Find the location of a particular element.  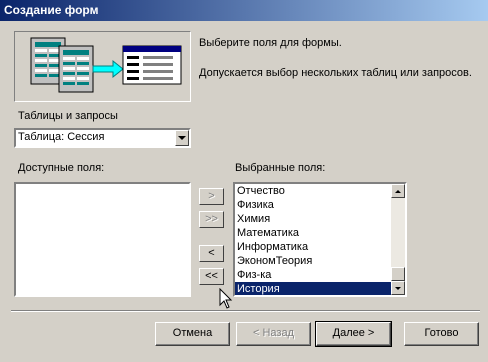

footer-separator is located at coordinates (245, 311).